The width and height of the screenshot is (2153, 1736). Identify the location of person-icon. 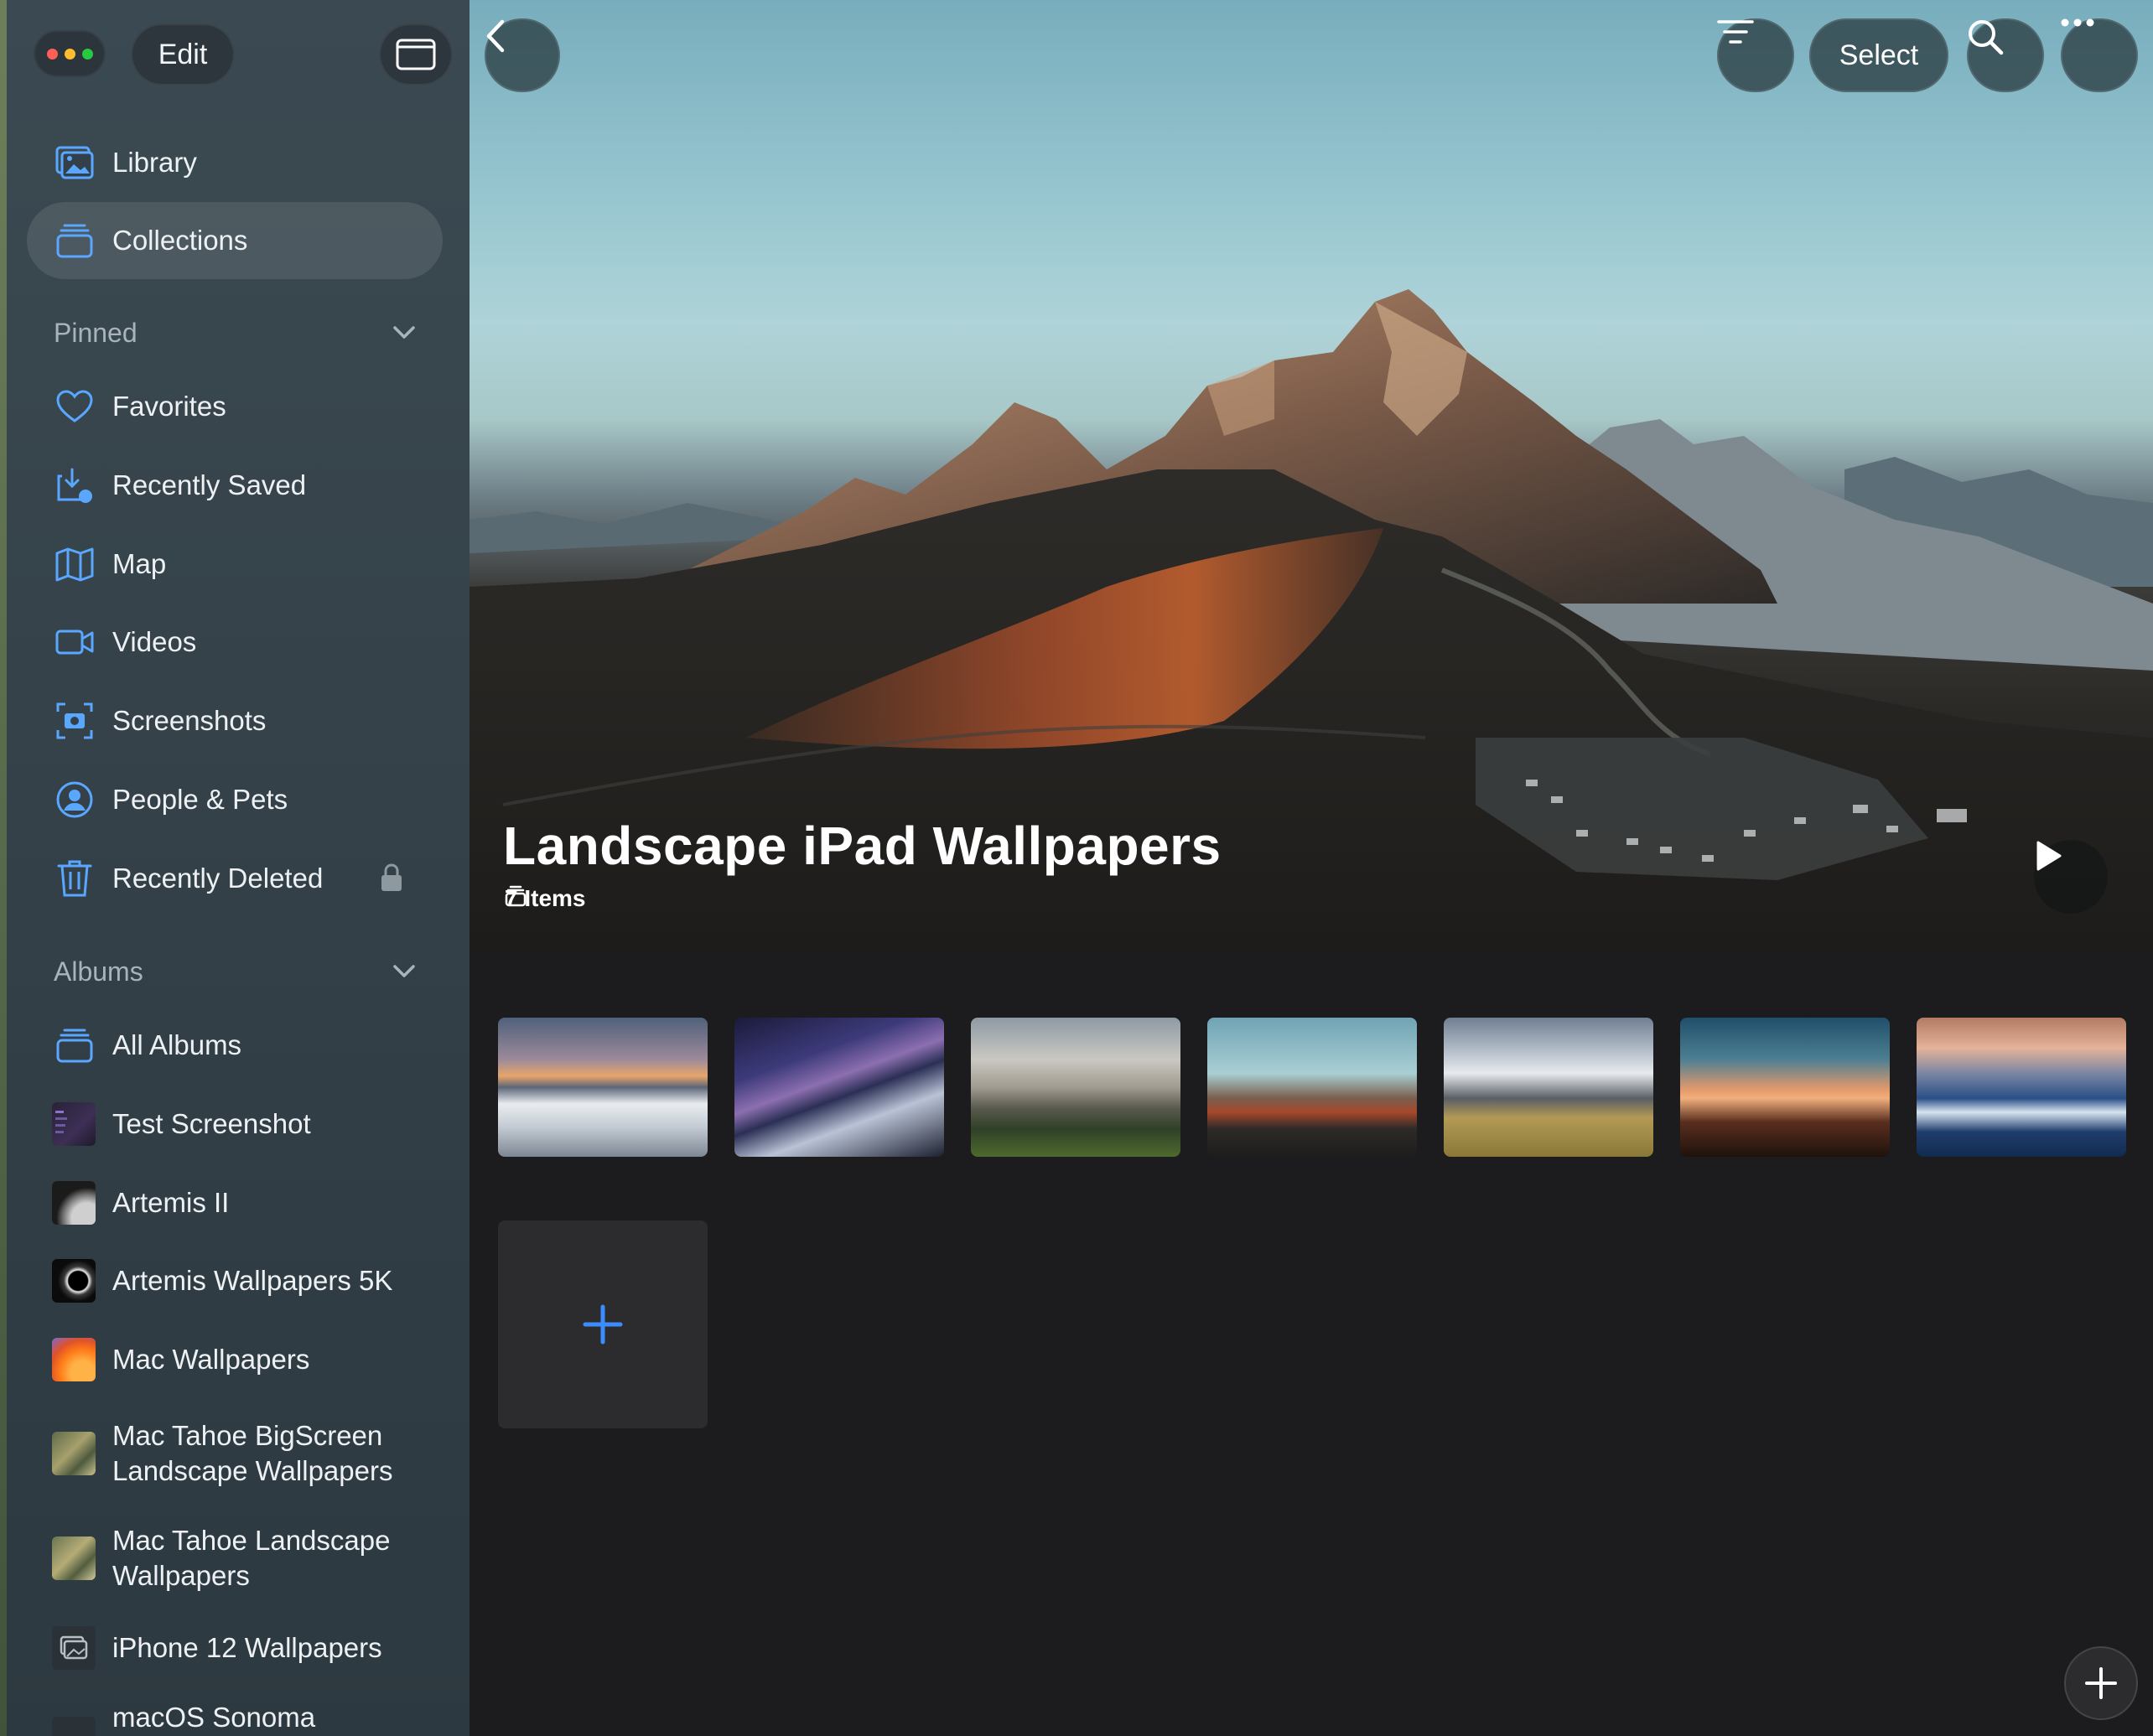
(74, 800).